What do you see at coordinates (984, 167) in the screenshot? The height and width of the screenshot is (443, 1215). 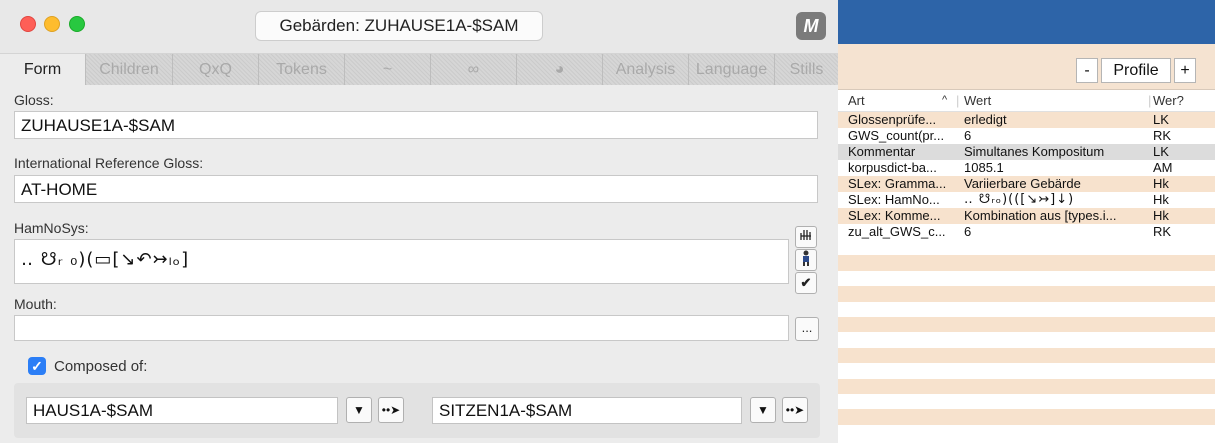 I see `cell-wert: 1085.1` at bounding box center [984, 167].